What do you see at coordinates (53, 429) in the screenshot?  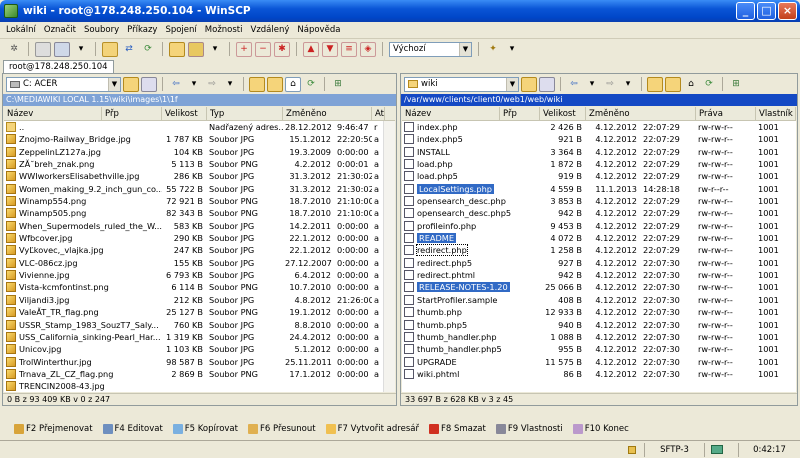 I see `fkey-button: F2 Přejmenovat` at bounding box center [53, 429].